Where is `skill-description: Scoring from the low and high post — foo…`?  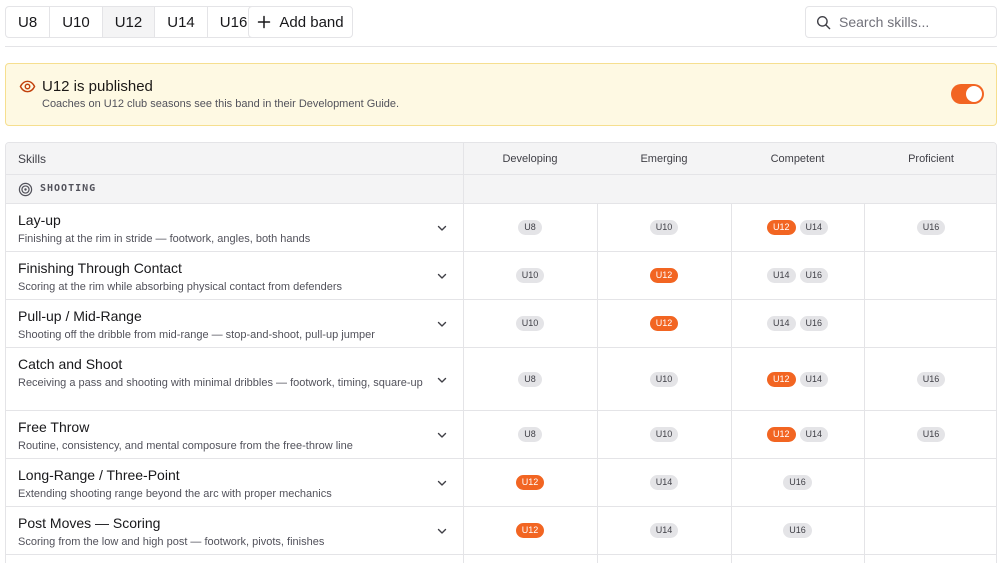
skill-description: Scoring from the low and high post — foo… is located at coordinates (171, 542).